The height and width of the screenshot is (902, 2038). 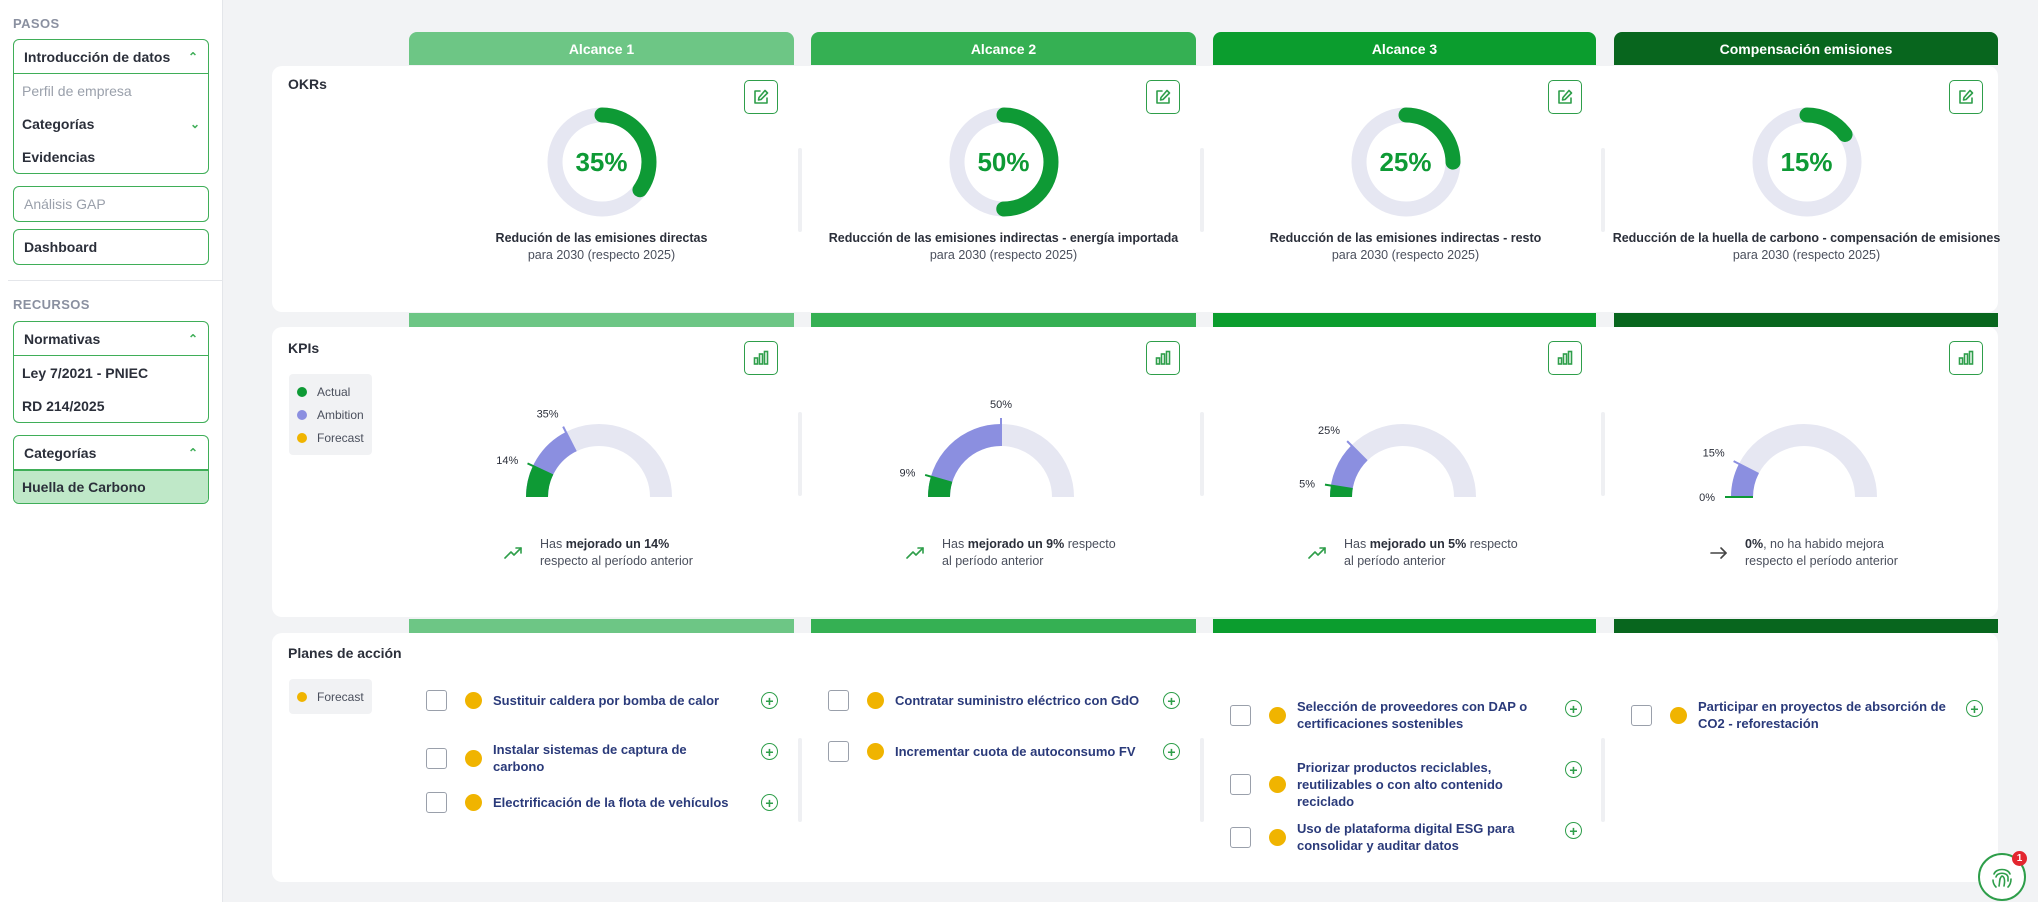 I want to click on kpis-title: KPIs, so click(x=304, y=348).